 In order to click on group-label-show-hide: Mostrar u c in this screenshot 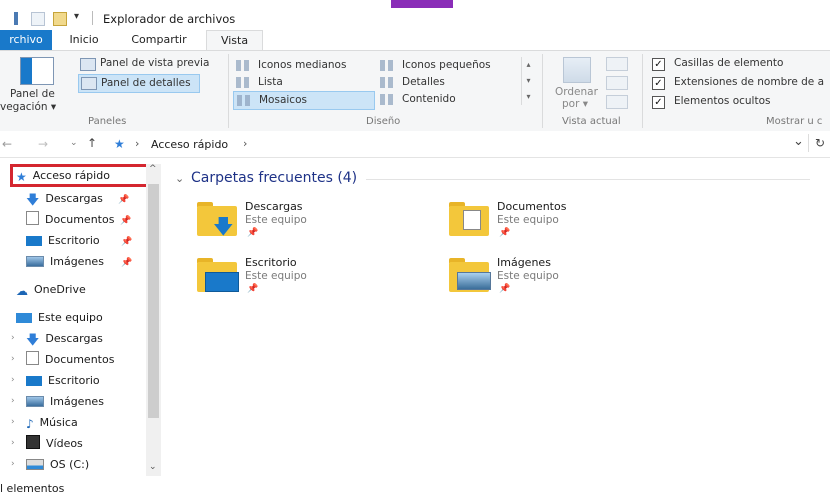, I will do `click(794, 121)`.